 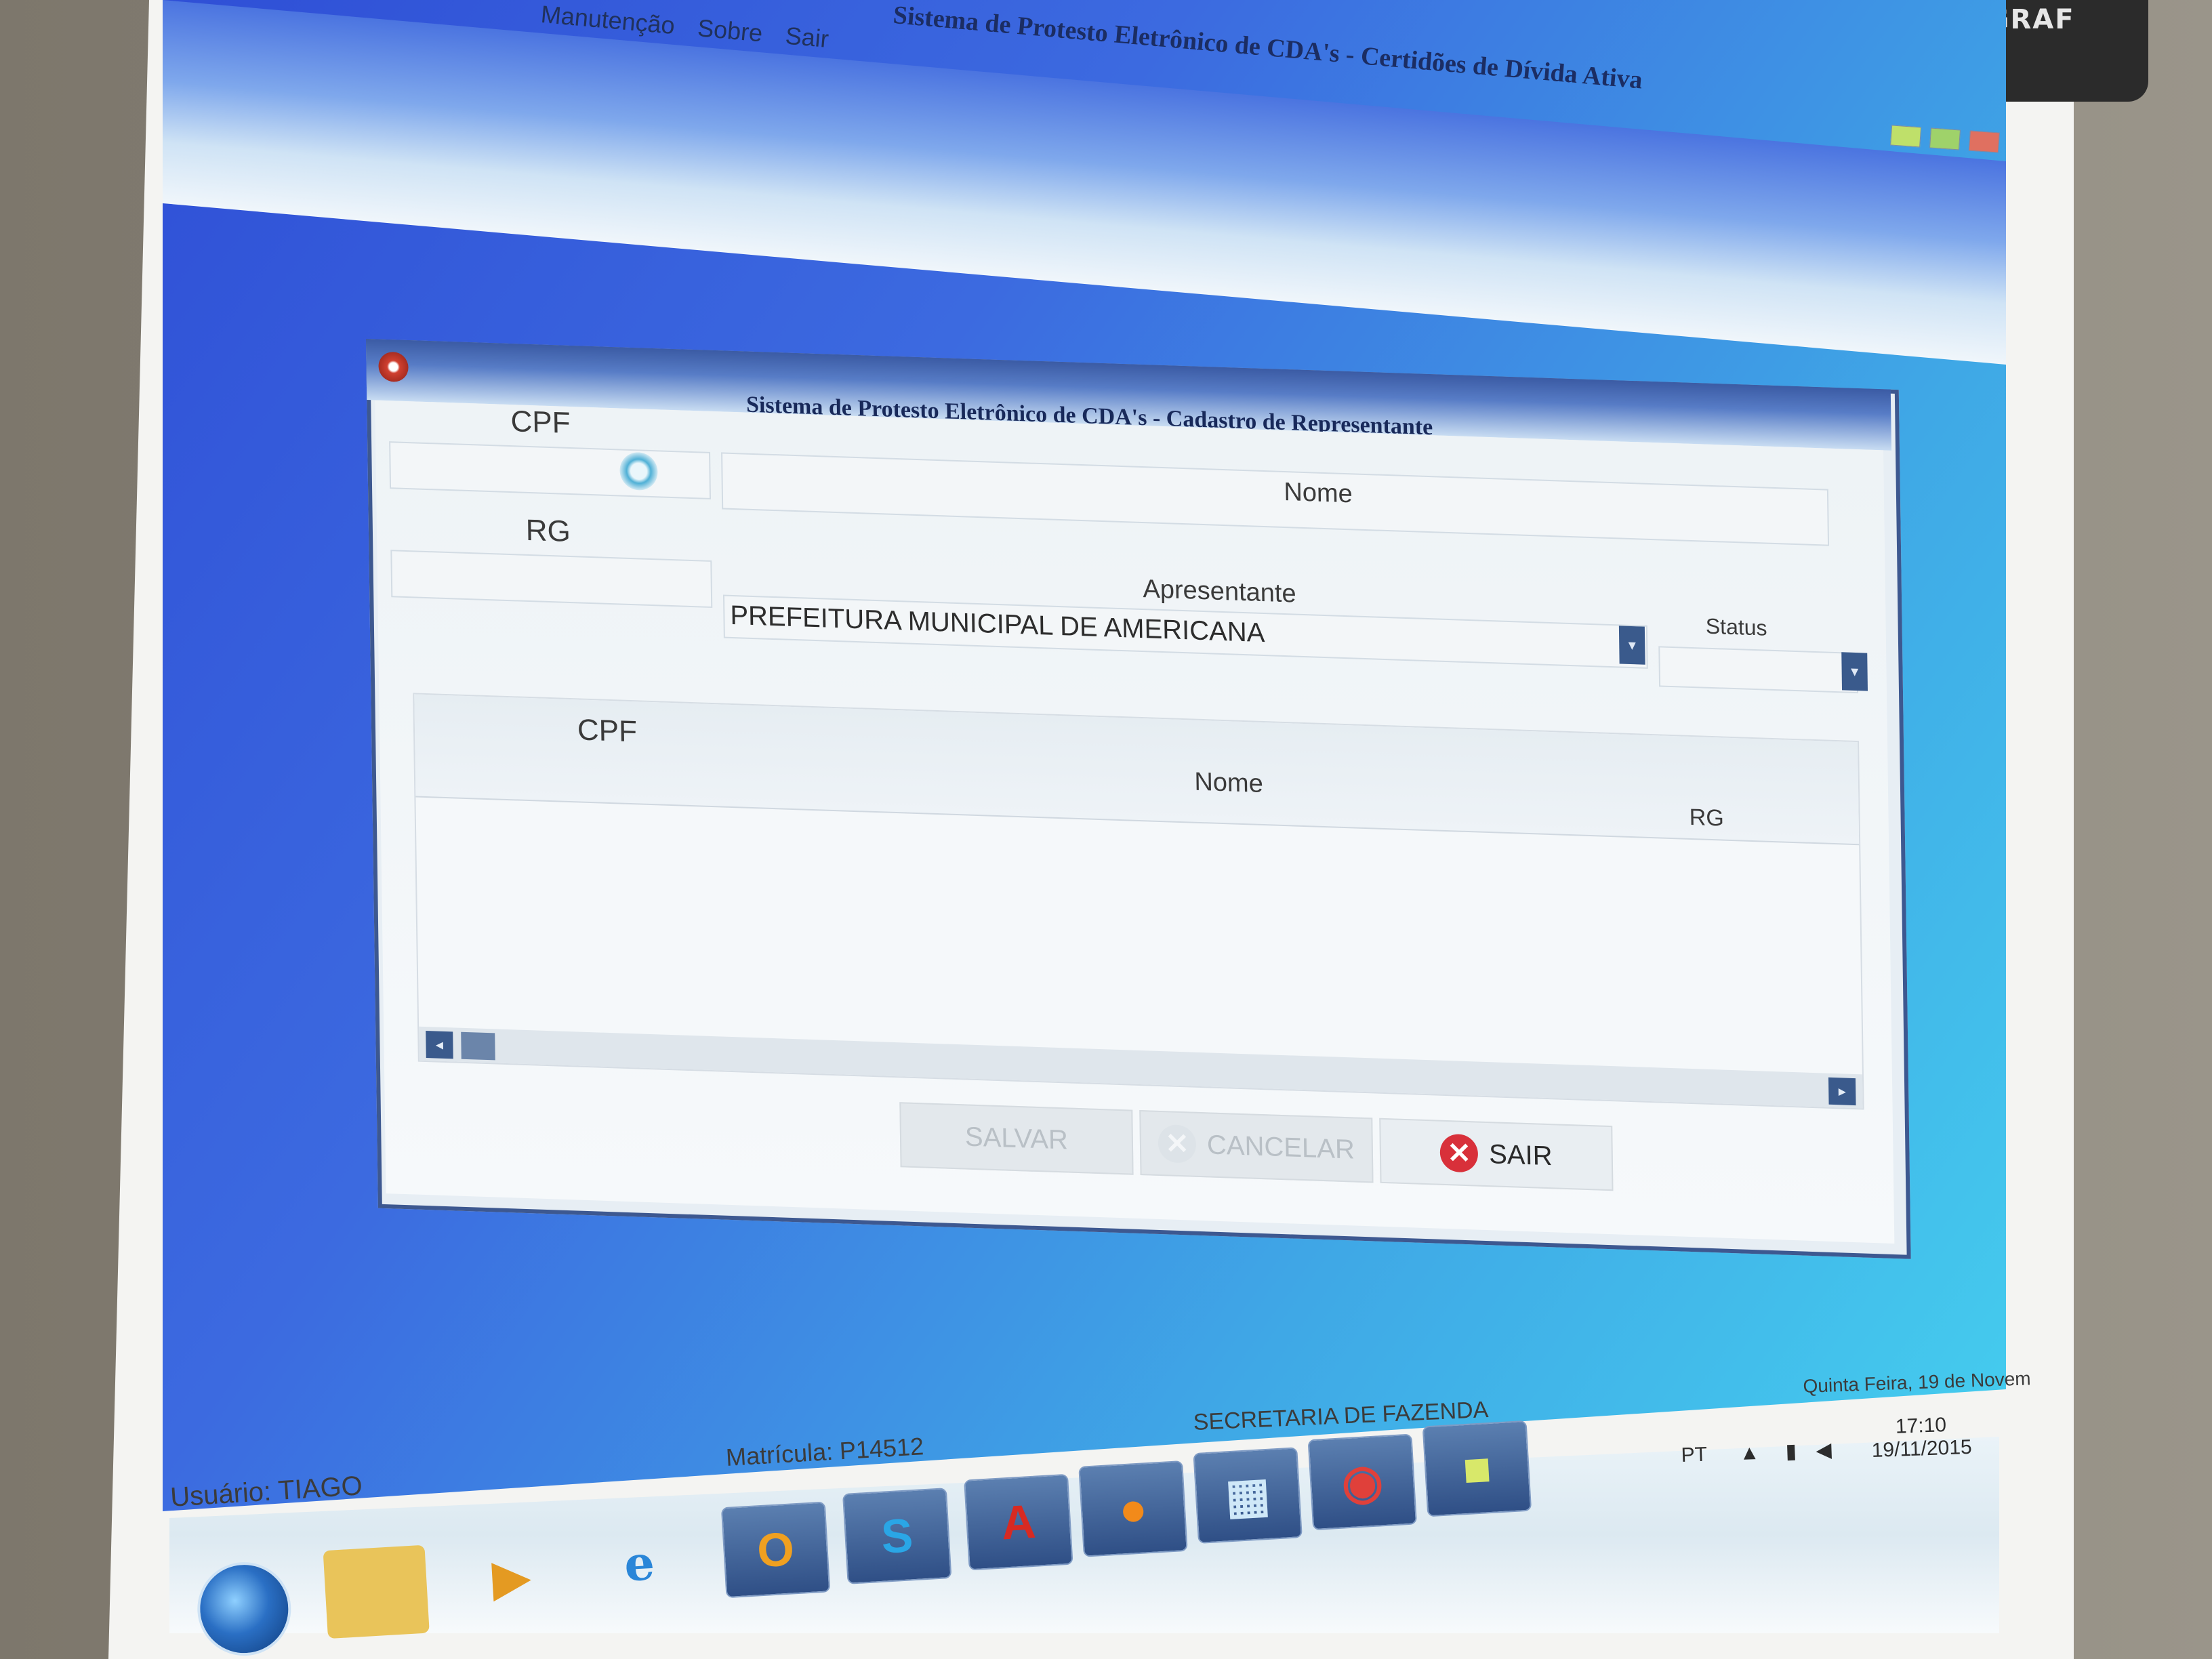 I want to click on nome-label: Nome, so click(x=1318, y=493).